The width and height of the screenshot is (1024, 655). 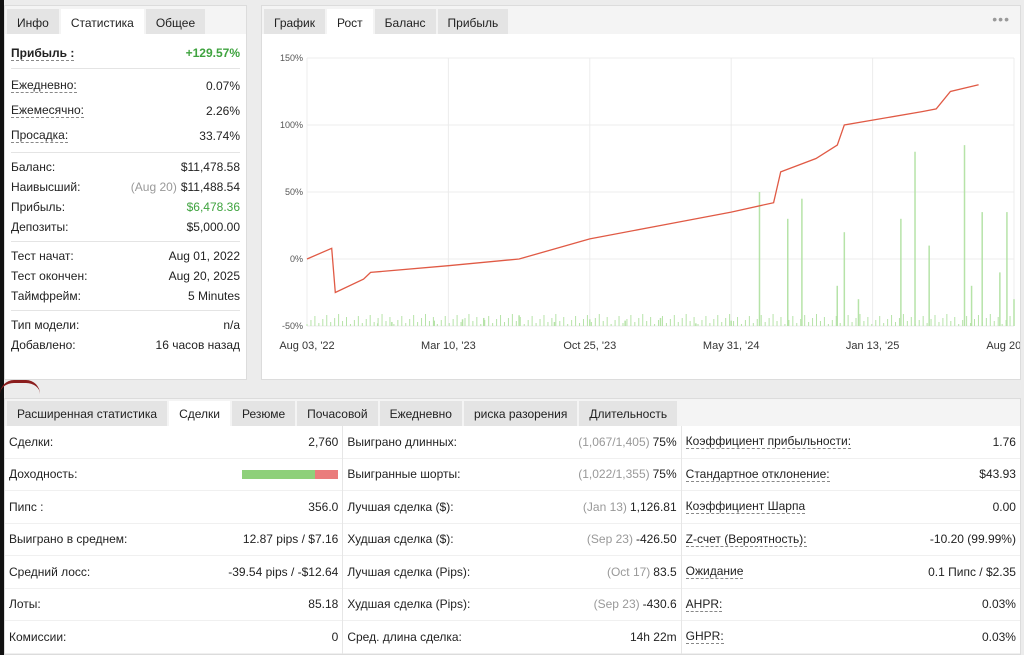 What do you see at coordinates (102, 21) in the screenshot?
I see `tab-statistics: Статистика` at bounding box center [102, 21].